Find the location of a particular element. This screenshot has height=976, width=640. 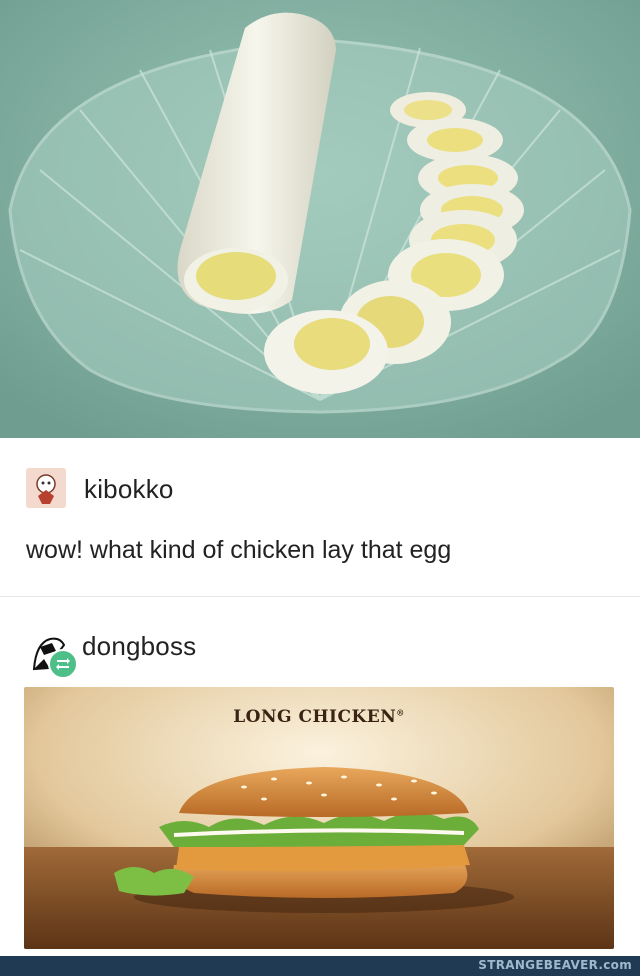

footer-bar: STRANGEBEAVER.com is located at coordinates (320, 966).